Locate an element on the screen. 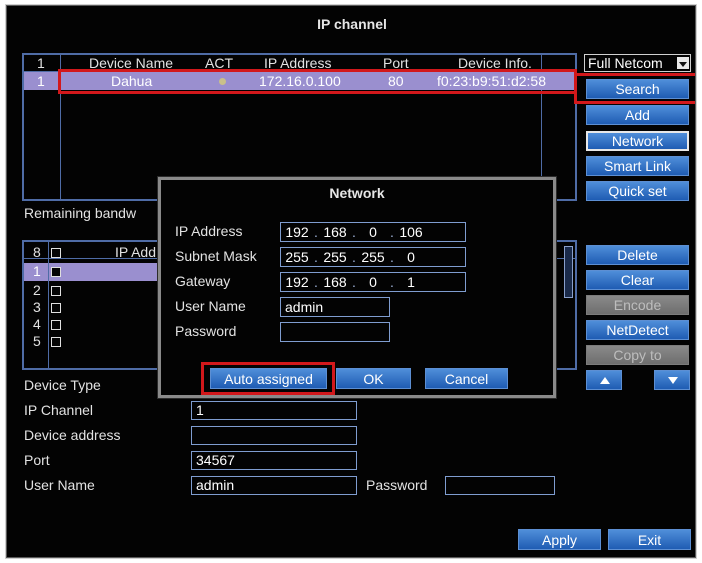 This screenshot has width=702, height=563. cancel-button: Cancel is located at coordinates (466, 378).